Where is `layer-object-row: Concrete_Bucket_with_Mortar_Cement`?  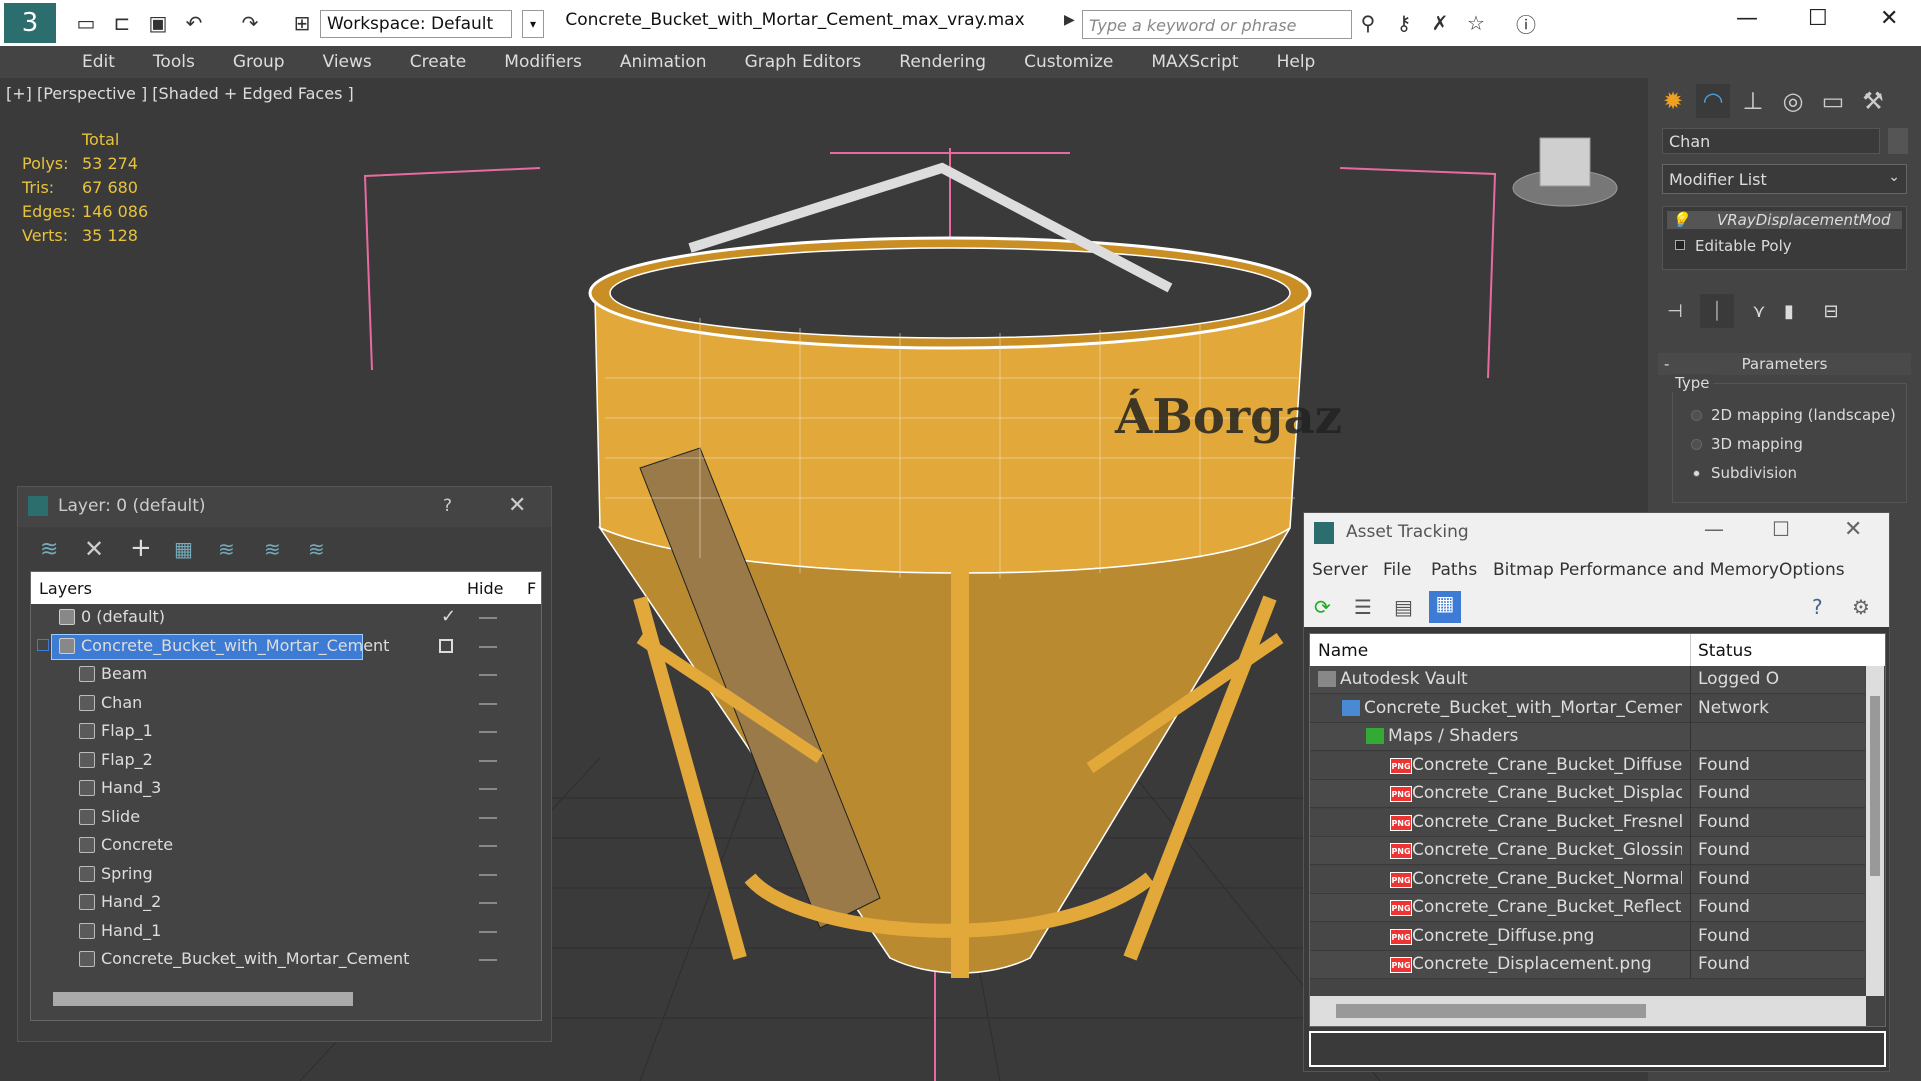 layer-object-row: Concrete_Bucket_with_Mortar_Cement is located at coordinates (286, 960).